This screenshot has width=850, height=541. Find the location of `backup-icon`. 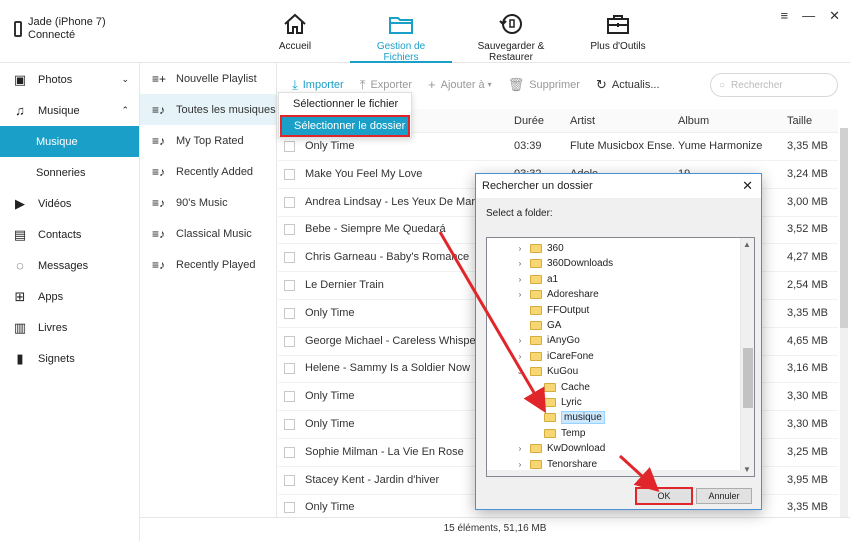

backup-icon is located at coordinates (510, 24).